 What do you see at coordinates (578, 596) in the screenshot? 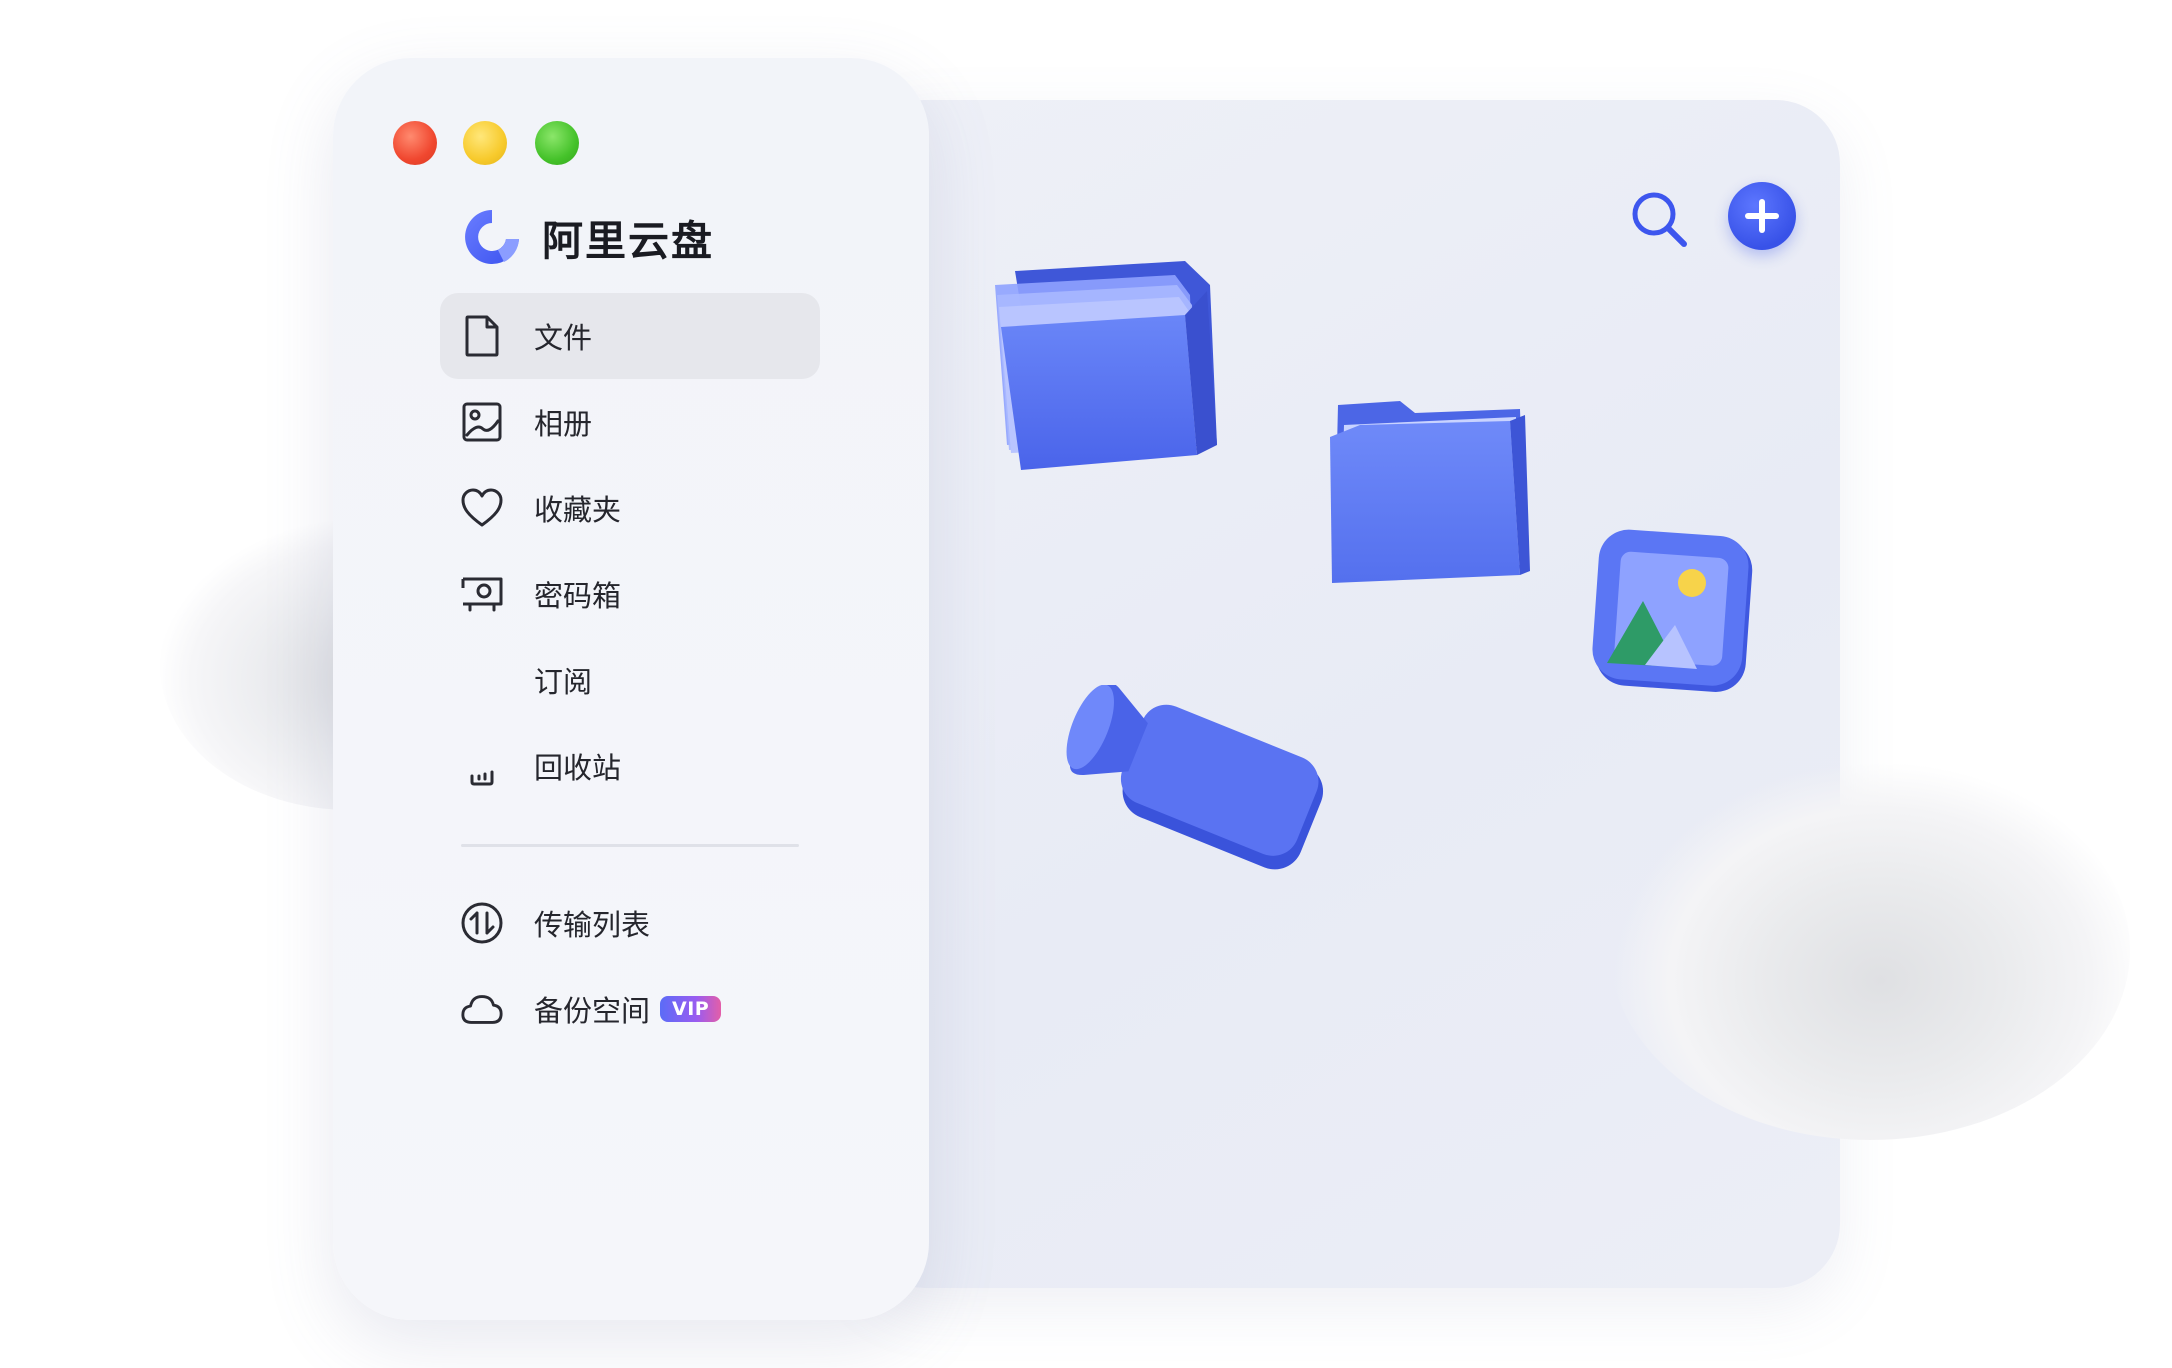
I see `sidebar-item-label: 密码箱` at bounding box center [578, 596].